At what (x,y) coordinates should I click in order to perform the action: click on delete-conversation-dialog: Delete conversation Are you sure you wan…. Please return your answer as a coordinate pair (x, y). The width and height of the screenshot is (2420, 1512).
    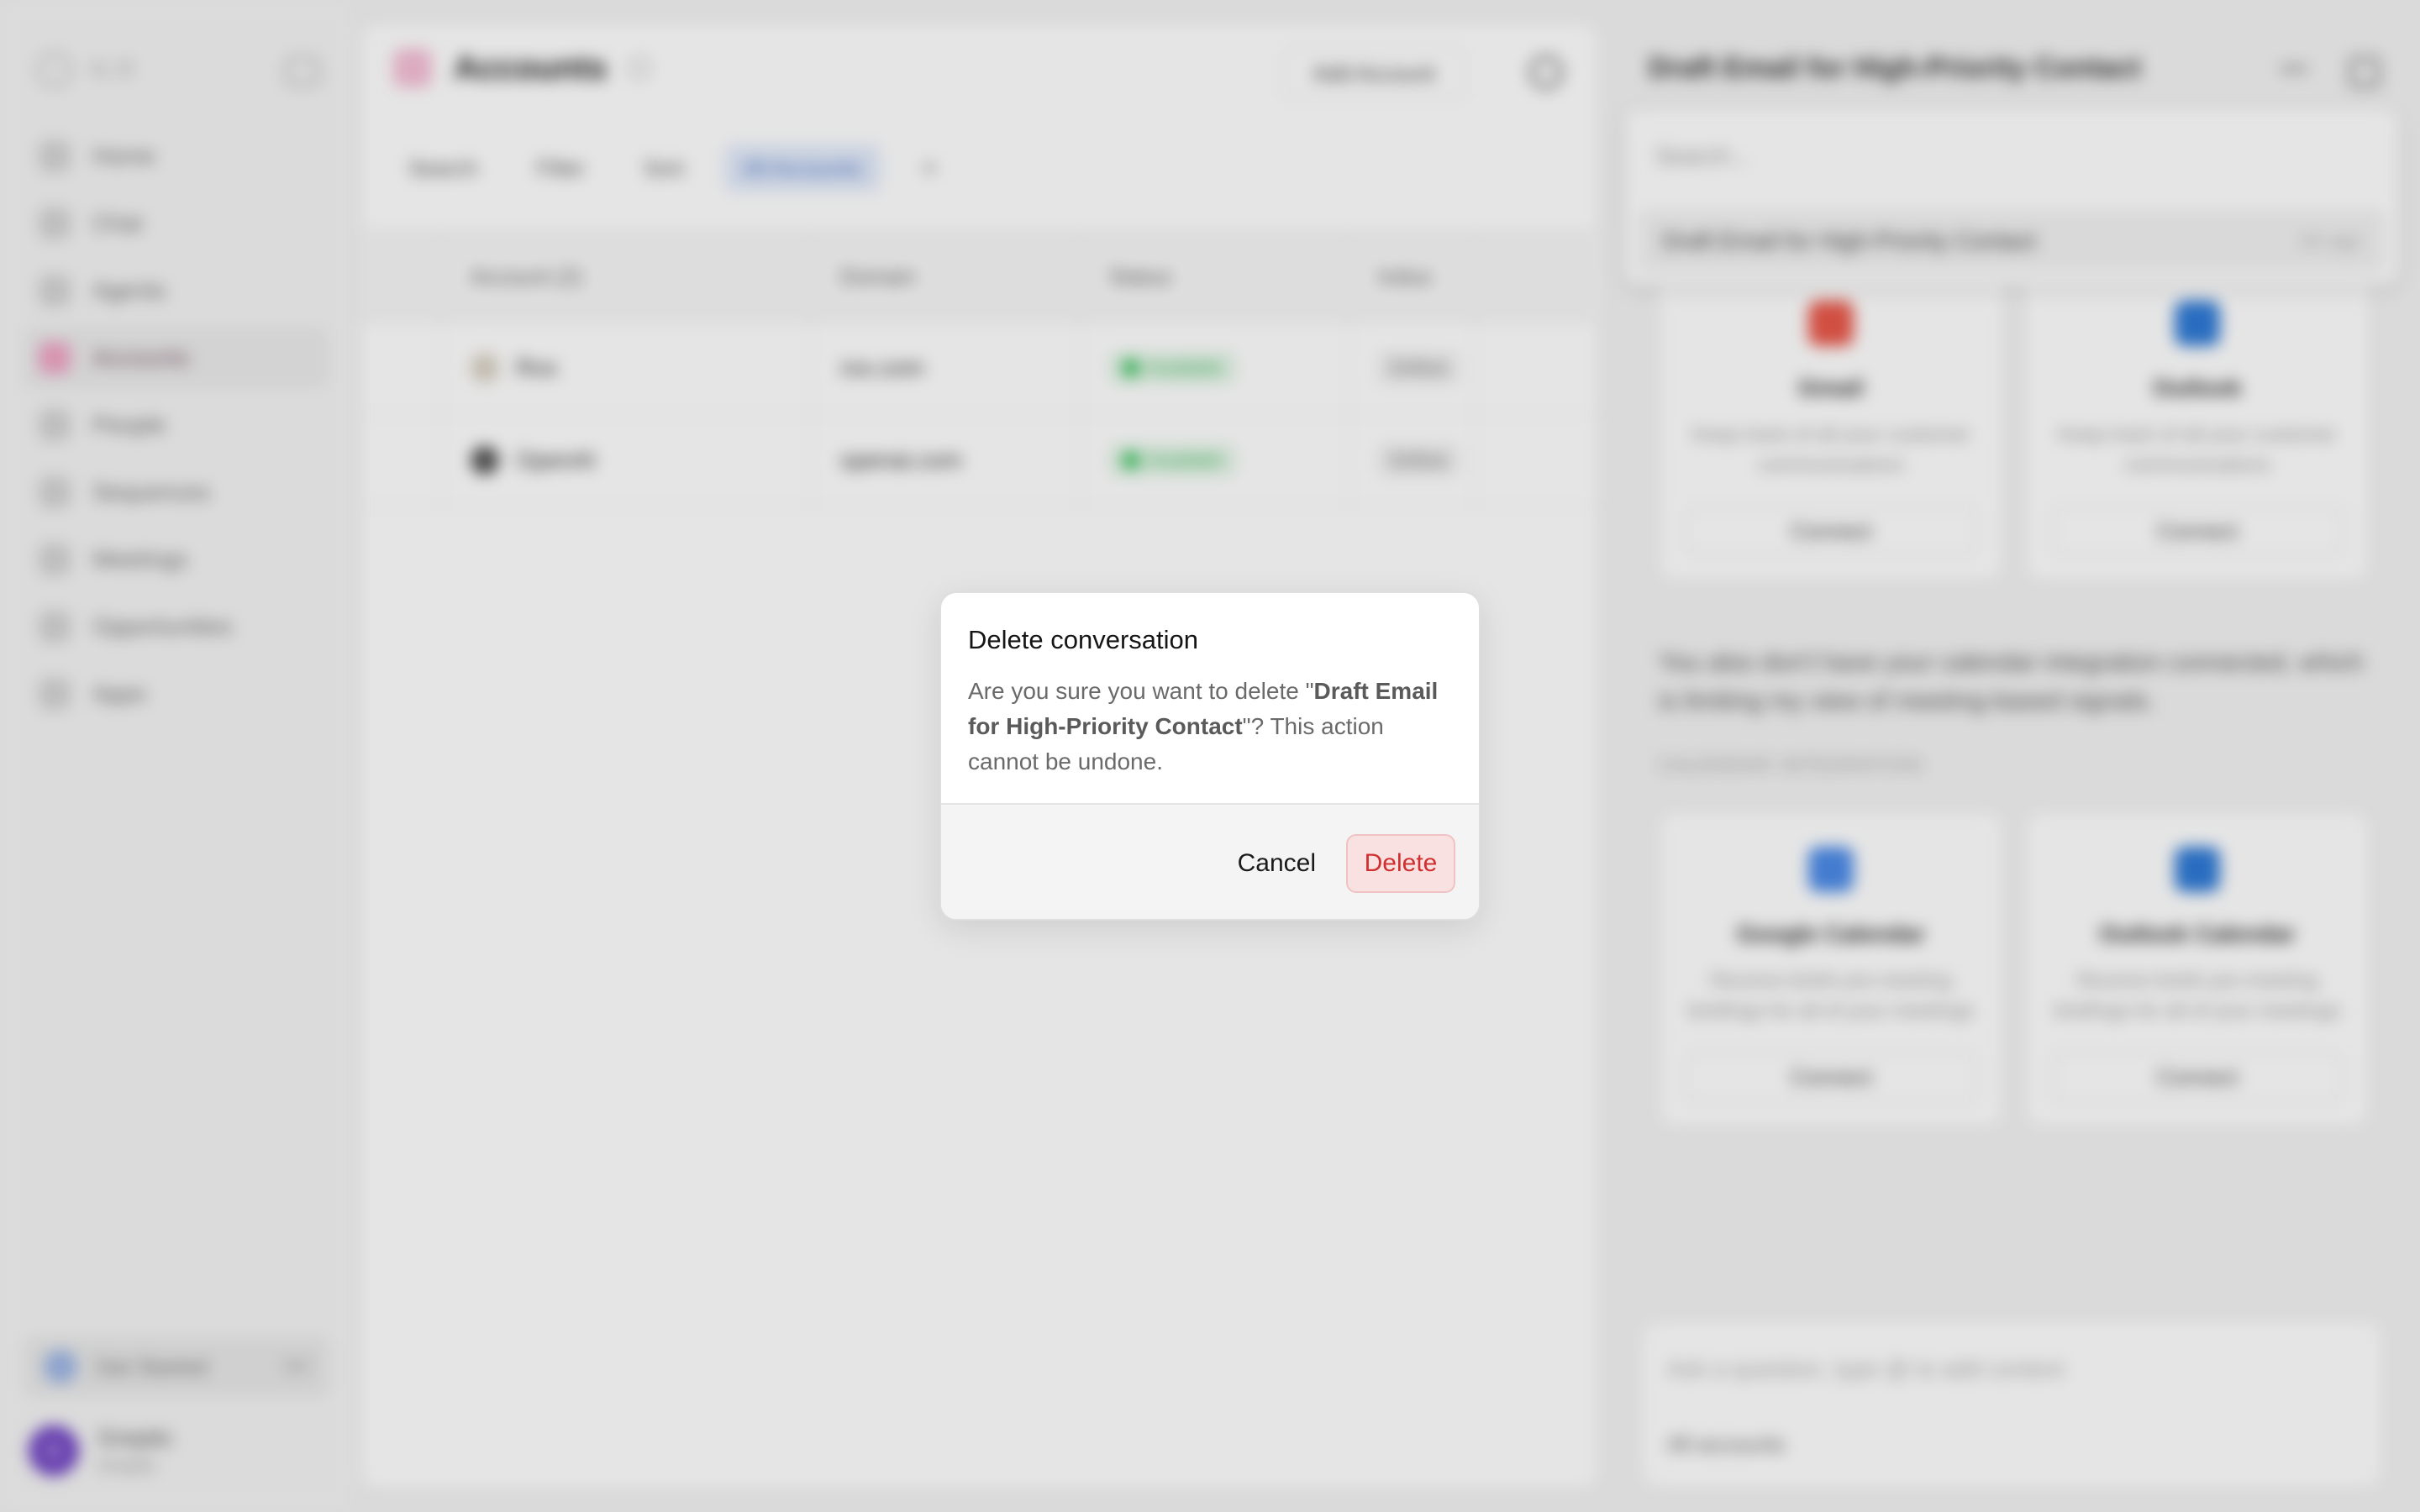
    Looking at the image, I should click on (1210, 756).